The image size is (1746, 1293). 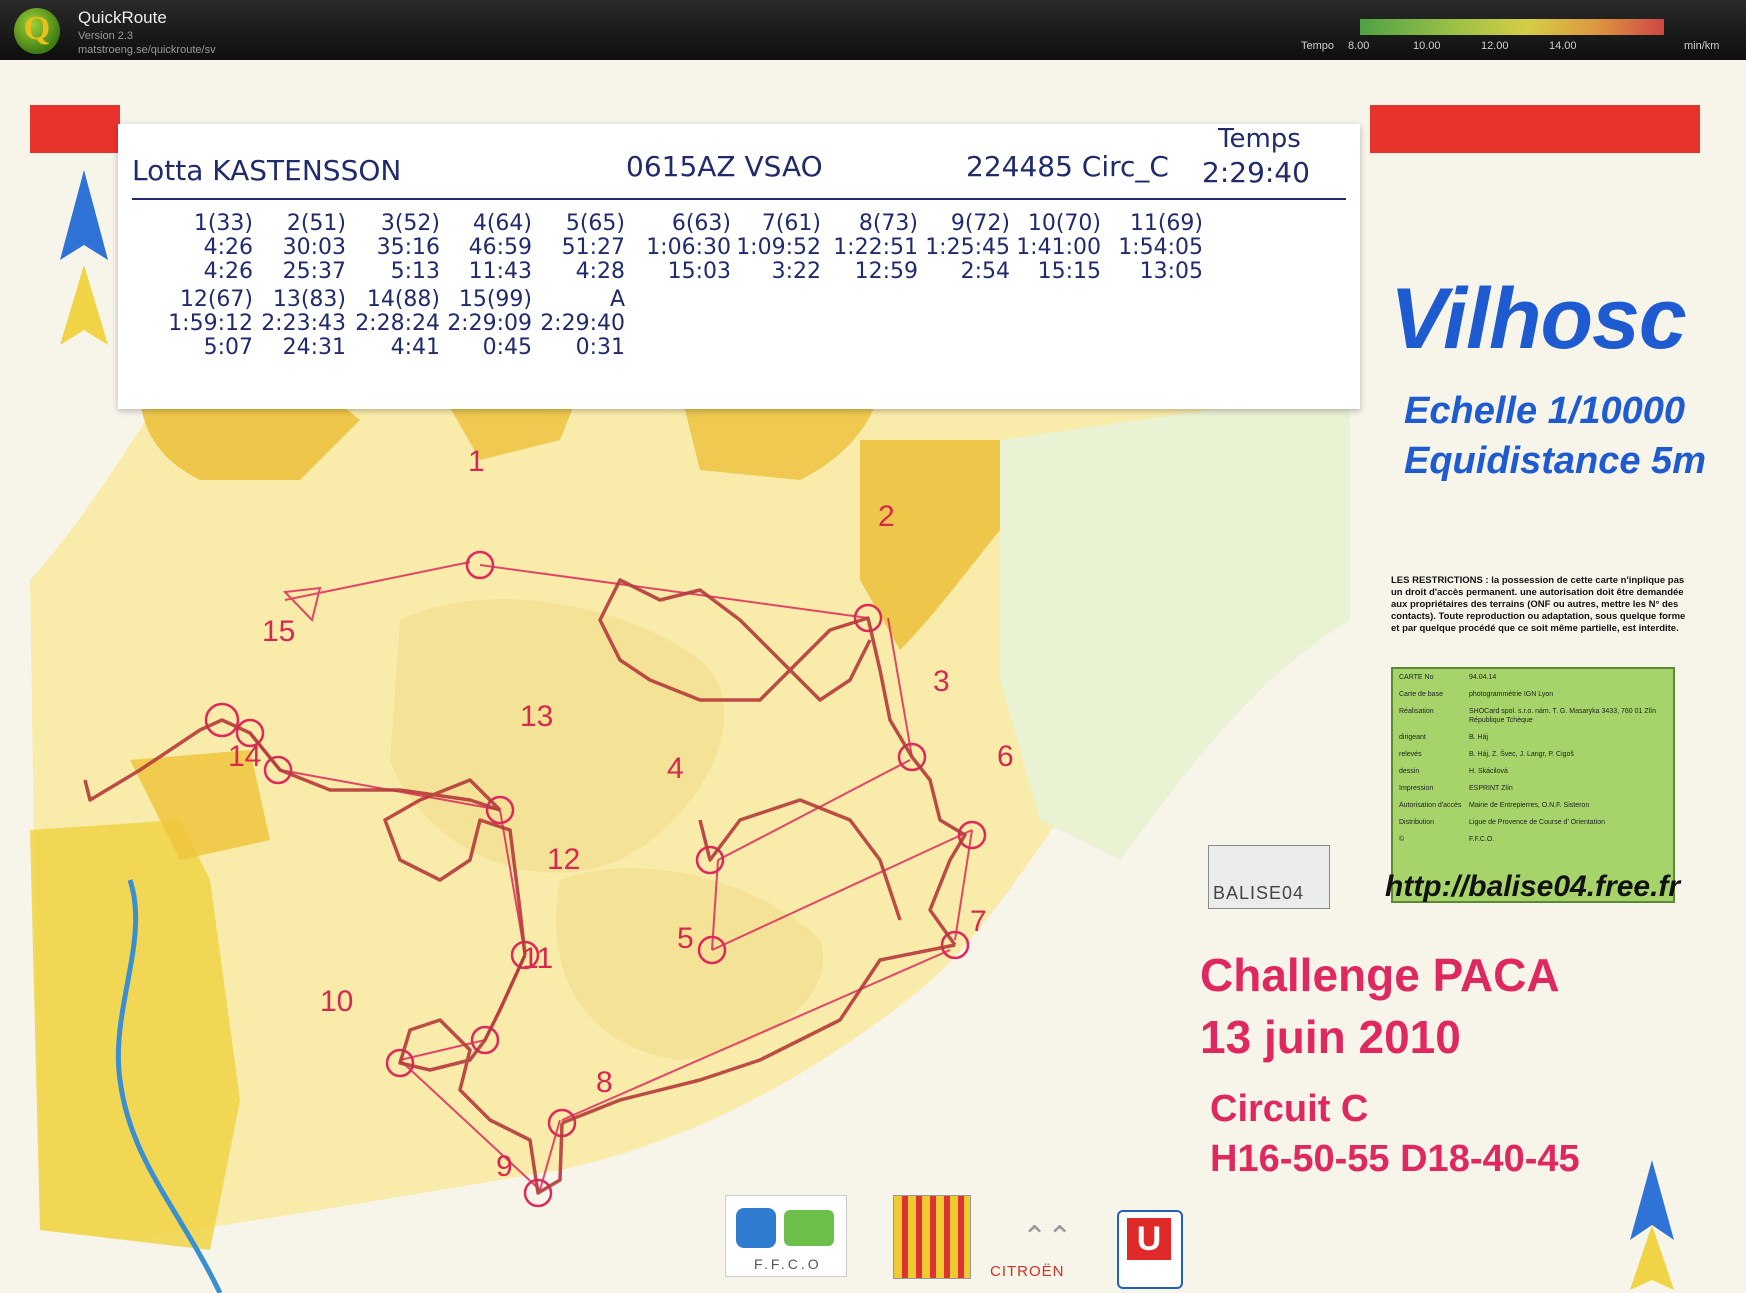 I want to click on event-name: Challenge PACA, so click(x=1380, y=975).